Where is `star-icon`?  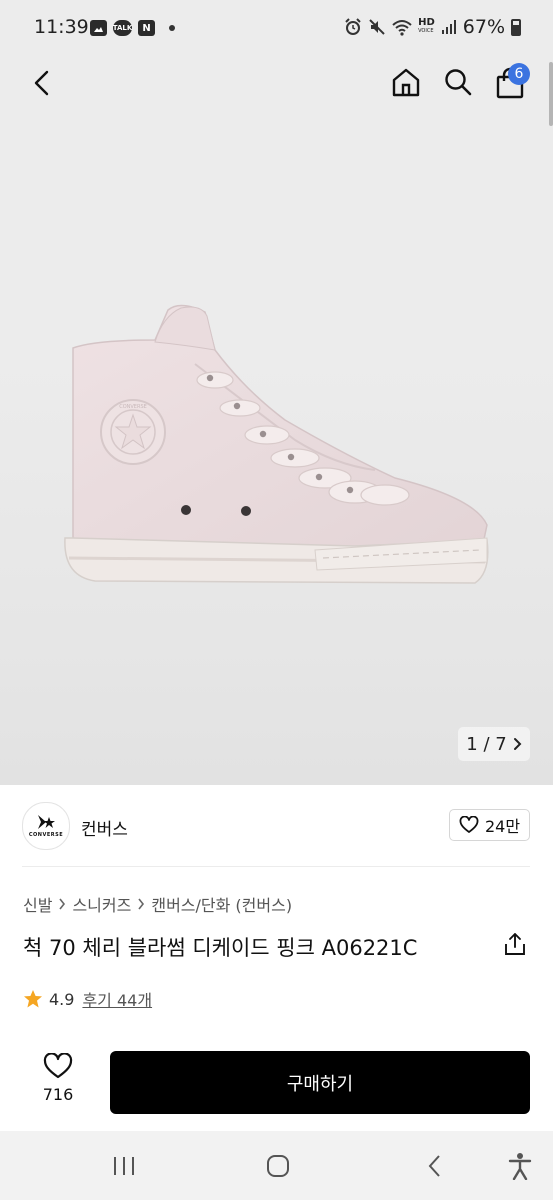
star-icon is located at coordinates (33, 999).